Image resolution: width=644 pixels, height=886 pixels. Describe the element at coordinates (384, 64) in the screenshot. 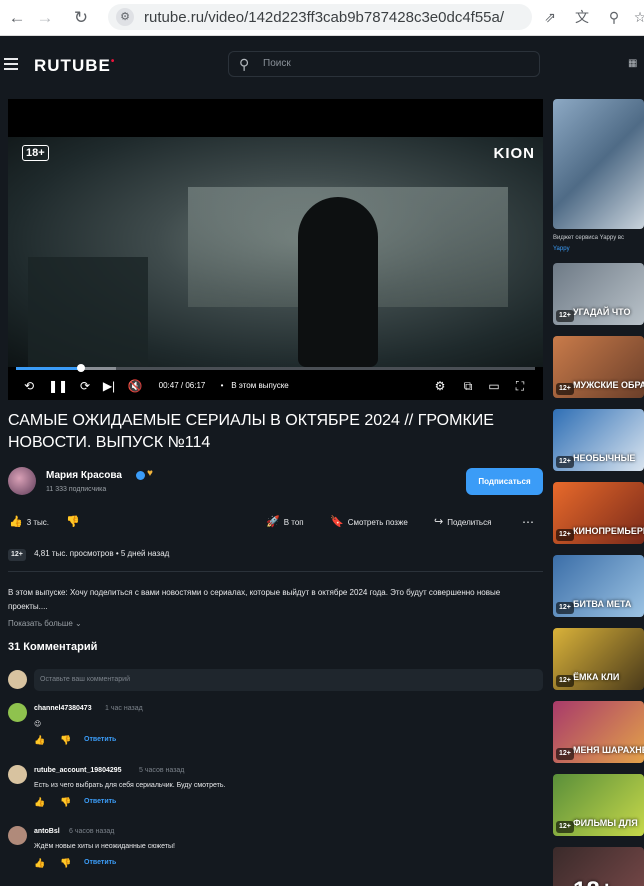

I see `search-input: ⚲ Поиск` at that location.